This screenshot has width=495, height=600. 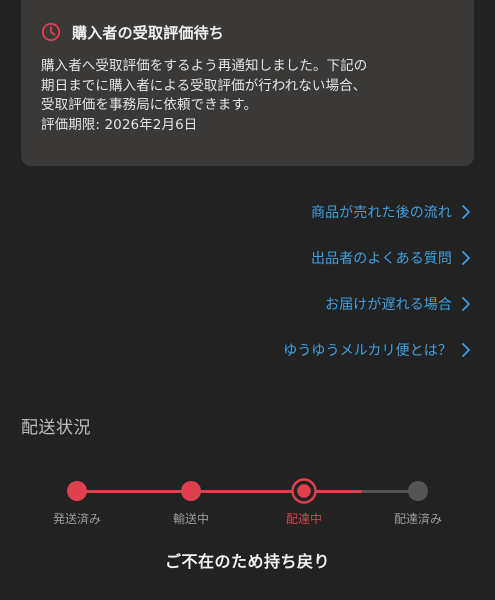 What do you see at coordinates (119, 124) in the screenshot?
I see `review-deadline: 評価期限: 2026年2月6日` at bounding box center [119, 124].